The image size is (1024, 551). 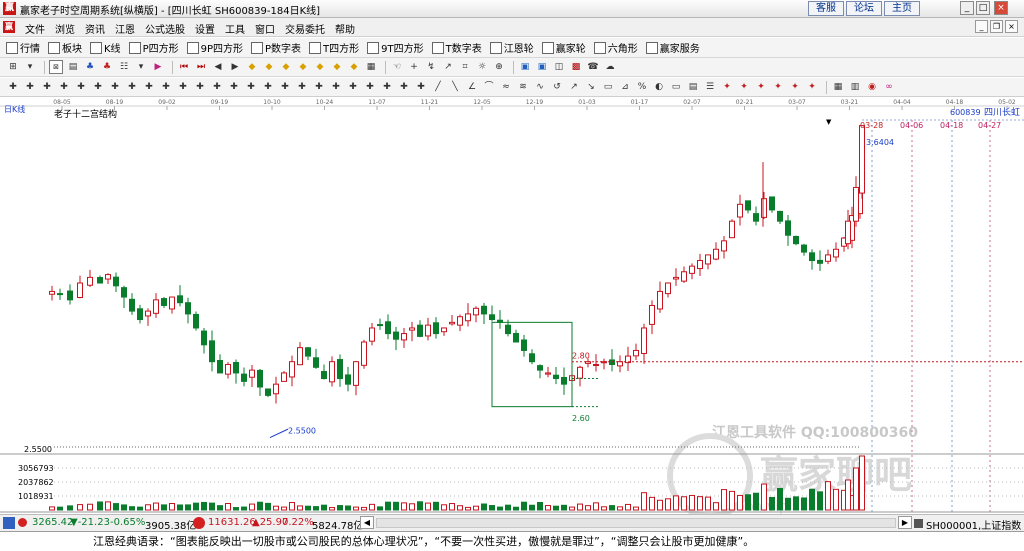 I want to click on line-tool-arc-icon: ⌒, so click(x=489, y=87).